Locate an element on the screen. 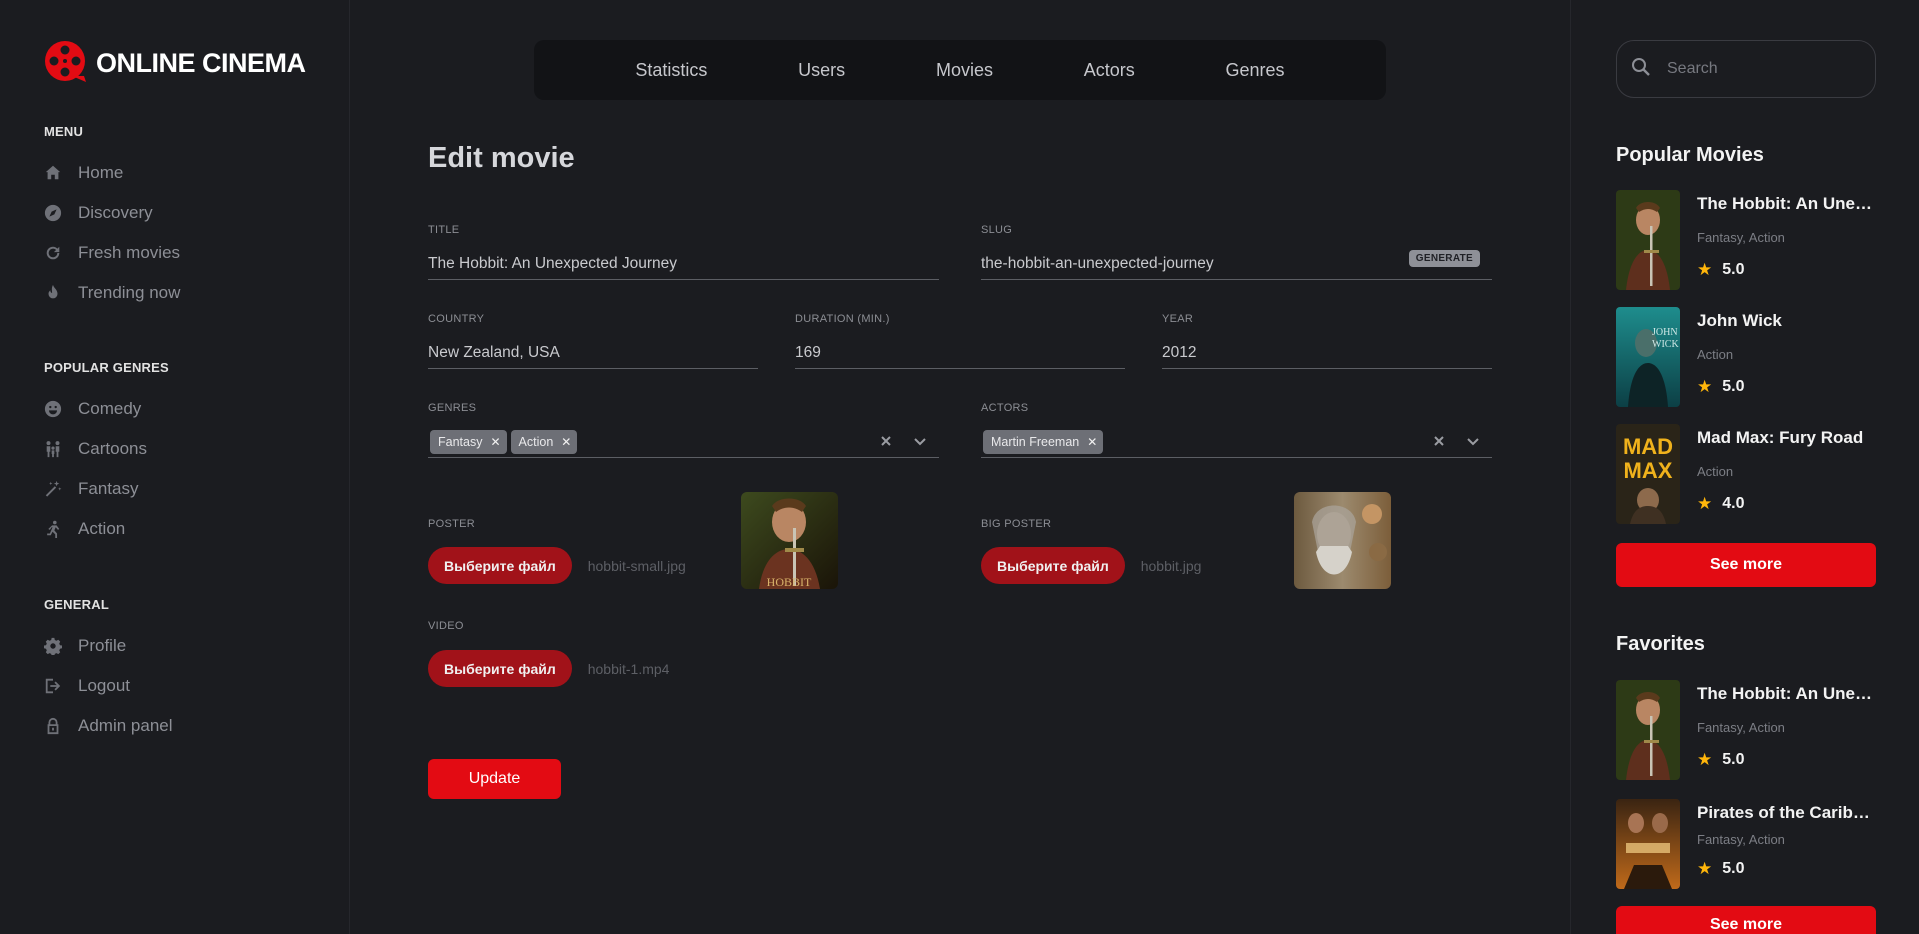 The height and width of the screenshot is (934, 1919). duration-field: Duration (min.) 169 is located at coordinates (960, 341).